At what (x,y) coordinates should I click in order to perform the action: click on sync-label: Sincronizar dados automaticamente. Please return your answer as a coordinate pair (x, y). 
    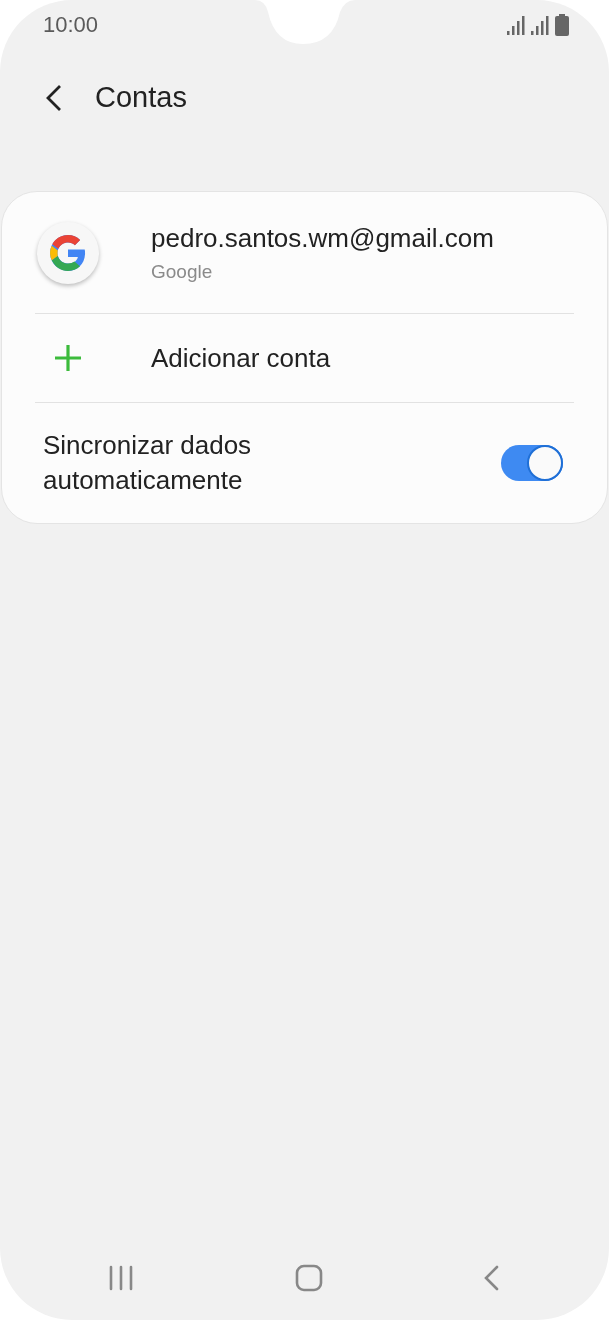
    Looking at the image, I should click on (148, 463).